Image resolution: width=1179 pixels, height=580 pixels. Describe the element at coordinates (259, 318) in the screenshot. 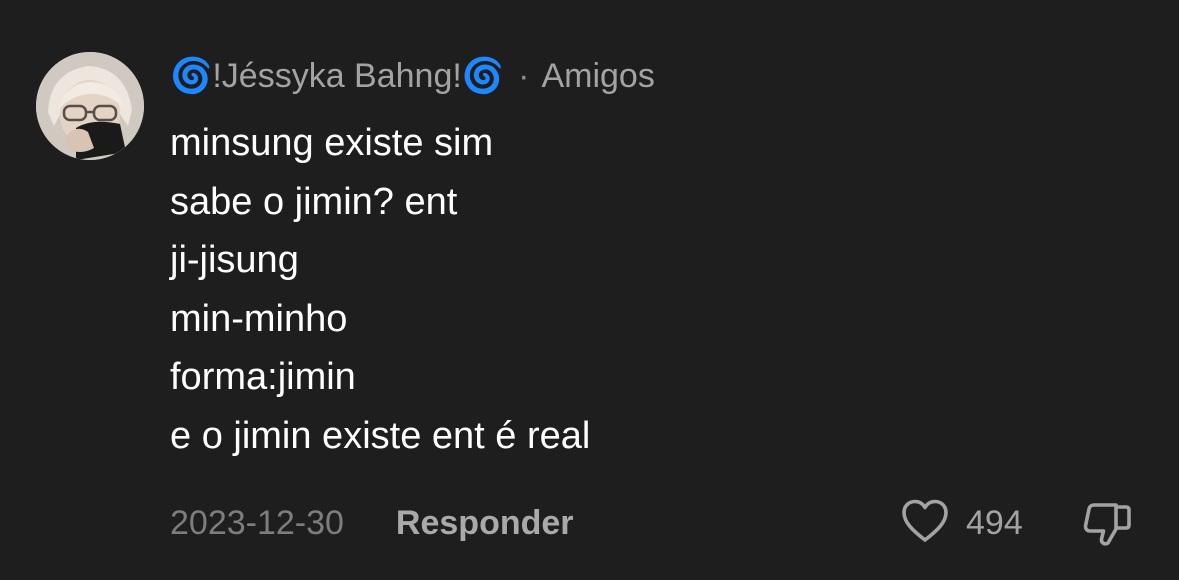

I see `comment-line: min-minho` at that location.